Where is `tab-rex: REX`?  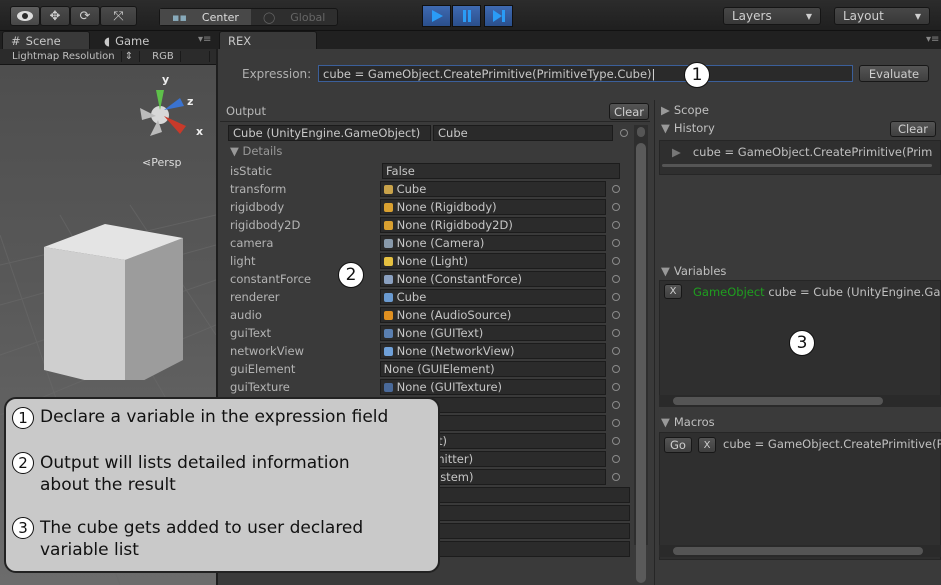 tab-rex: REX is located at coordinates (268, 40).